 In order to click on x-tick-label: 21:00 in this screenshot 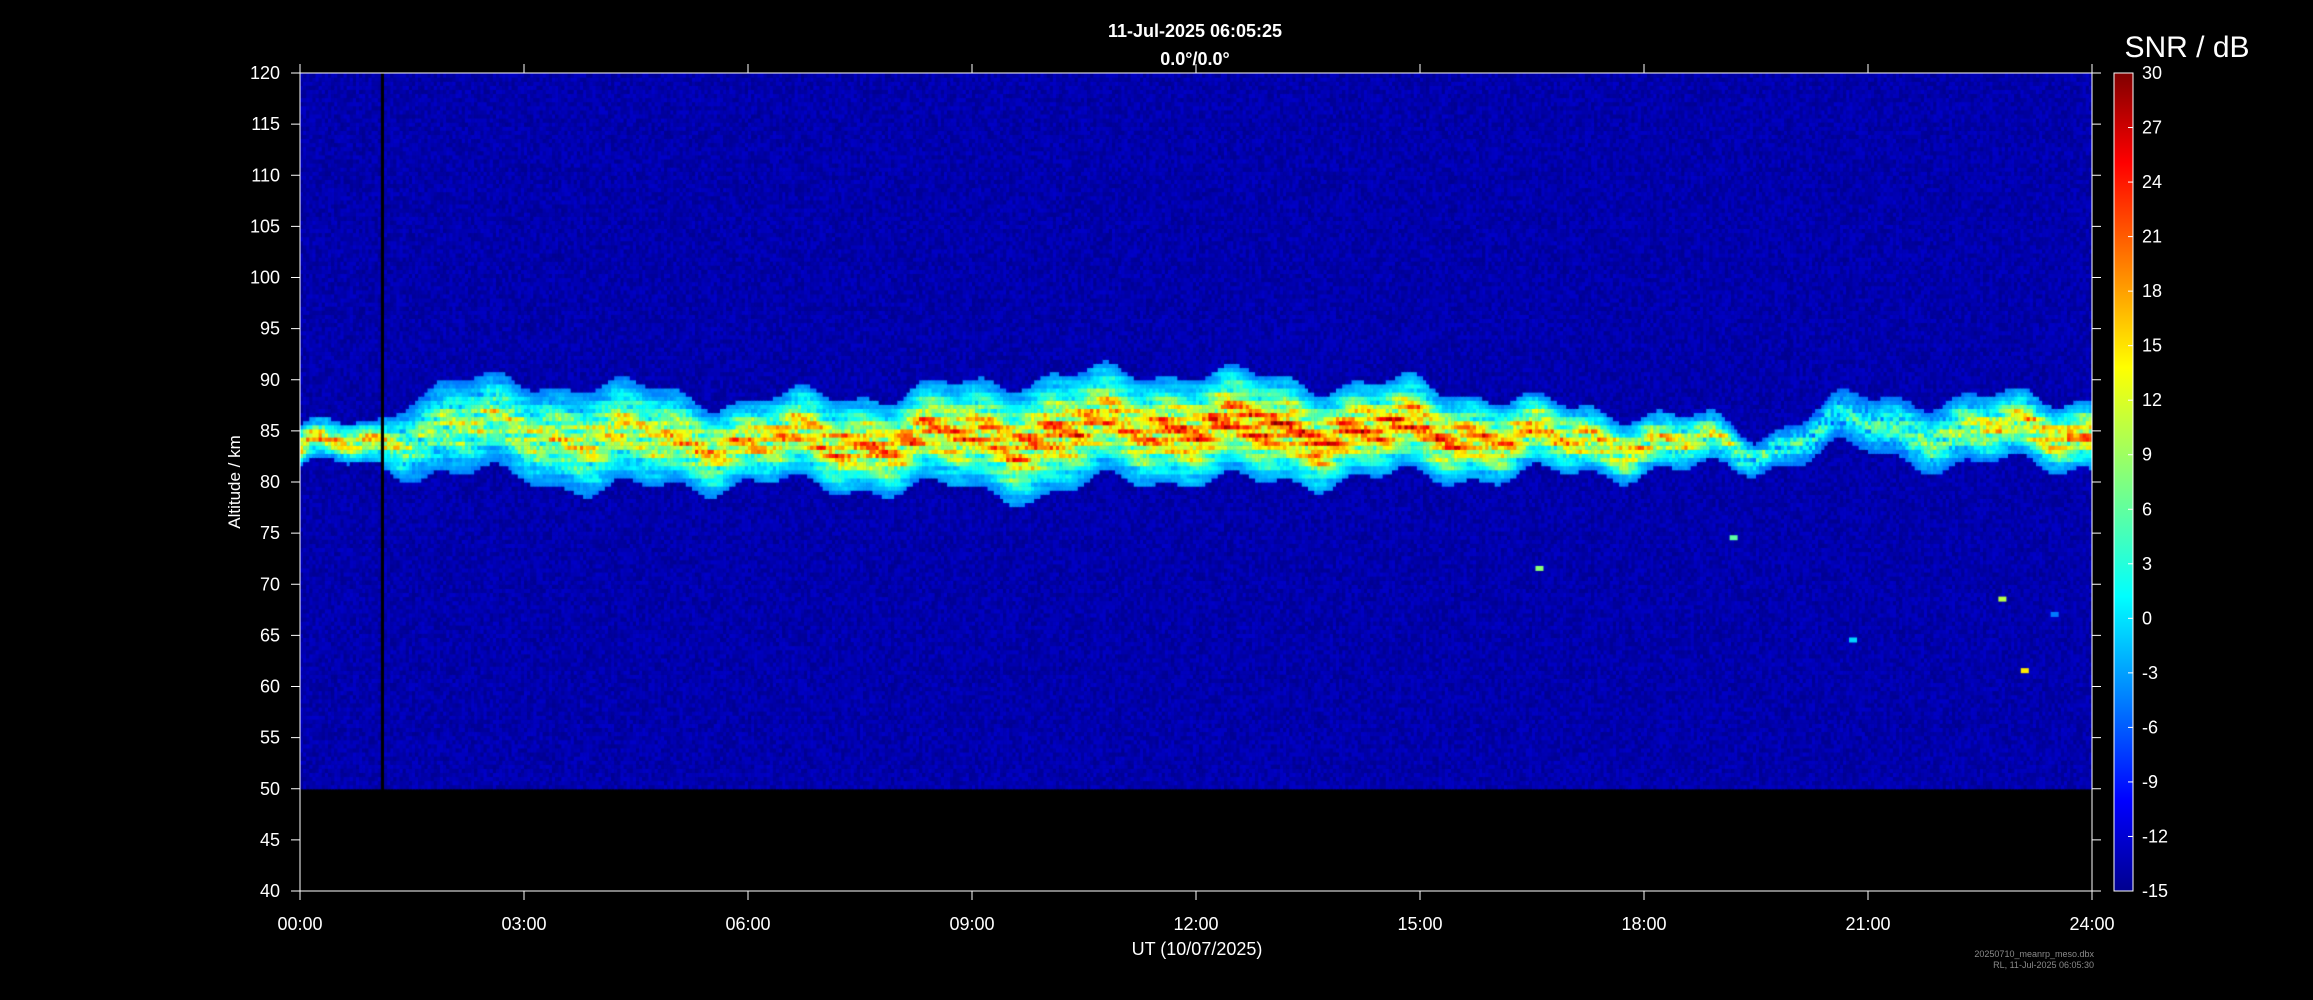, I will do `click(1867, 924)`.